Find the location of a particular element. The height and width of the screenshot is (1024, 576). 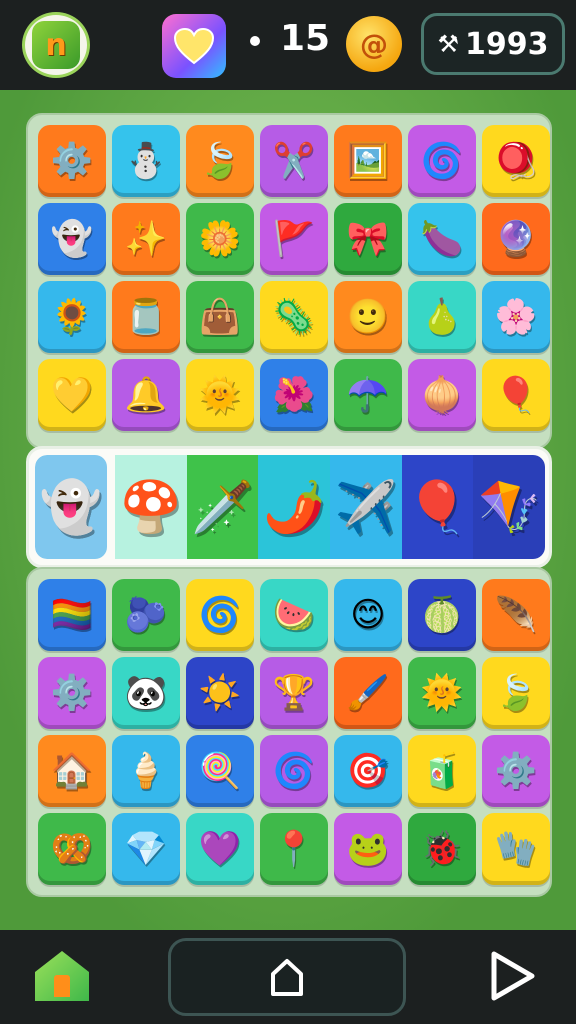

home-button is located at coordinates (62, 976).